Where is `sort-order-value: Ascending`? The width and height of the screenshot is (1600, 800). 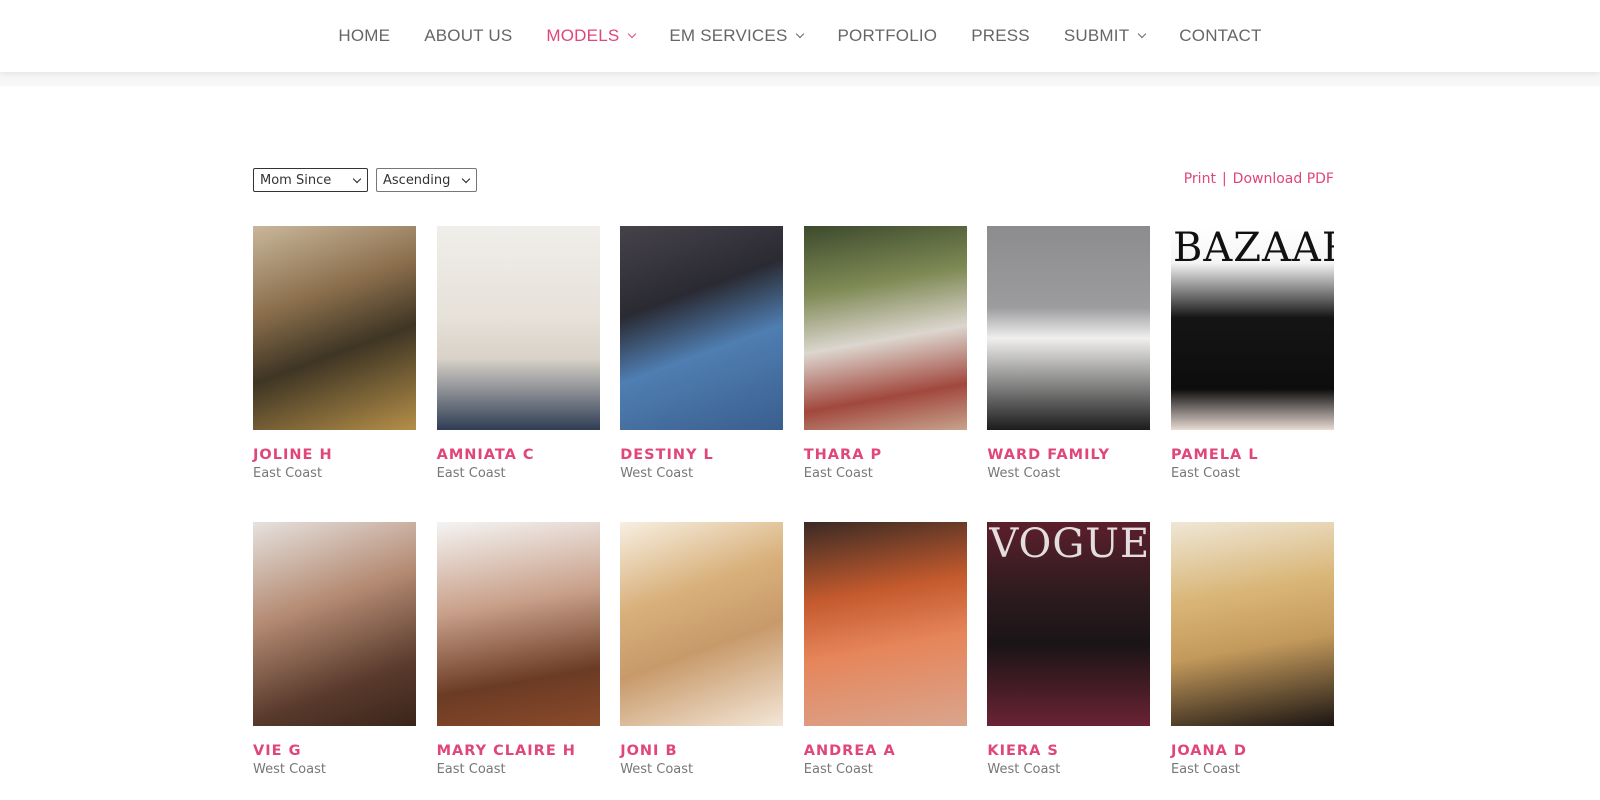
sort-order-value: Ascending is located at coordinates (417, 180).